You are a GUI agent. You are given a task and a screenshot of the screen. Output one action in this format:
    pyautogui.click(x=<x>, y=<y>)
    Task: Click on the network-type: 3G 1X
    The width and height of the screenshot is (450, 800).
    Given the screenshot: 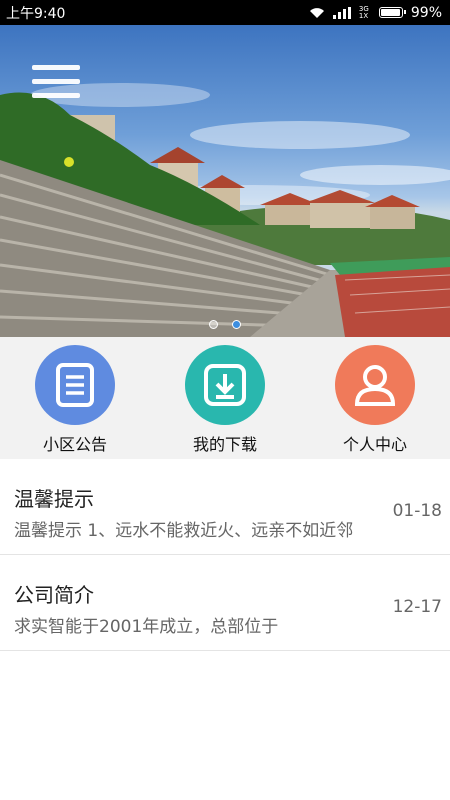 What is the action you would take?
    pyautogui.click(x=363, y=12)
    